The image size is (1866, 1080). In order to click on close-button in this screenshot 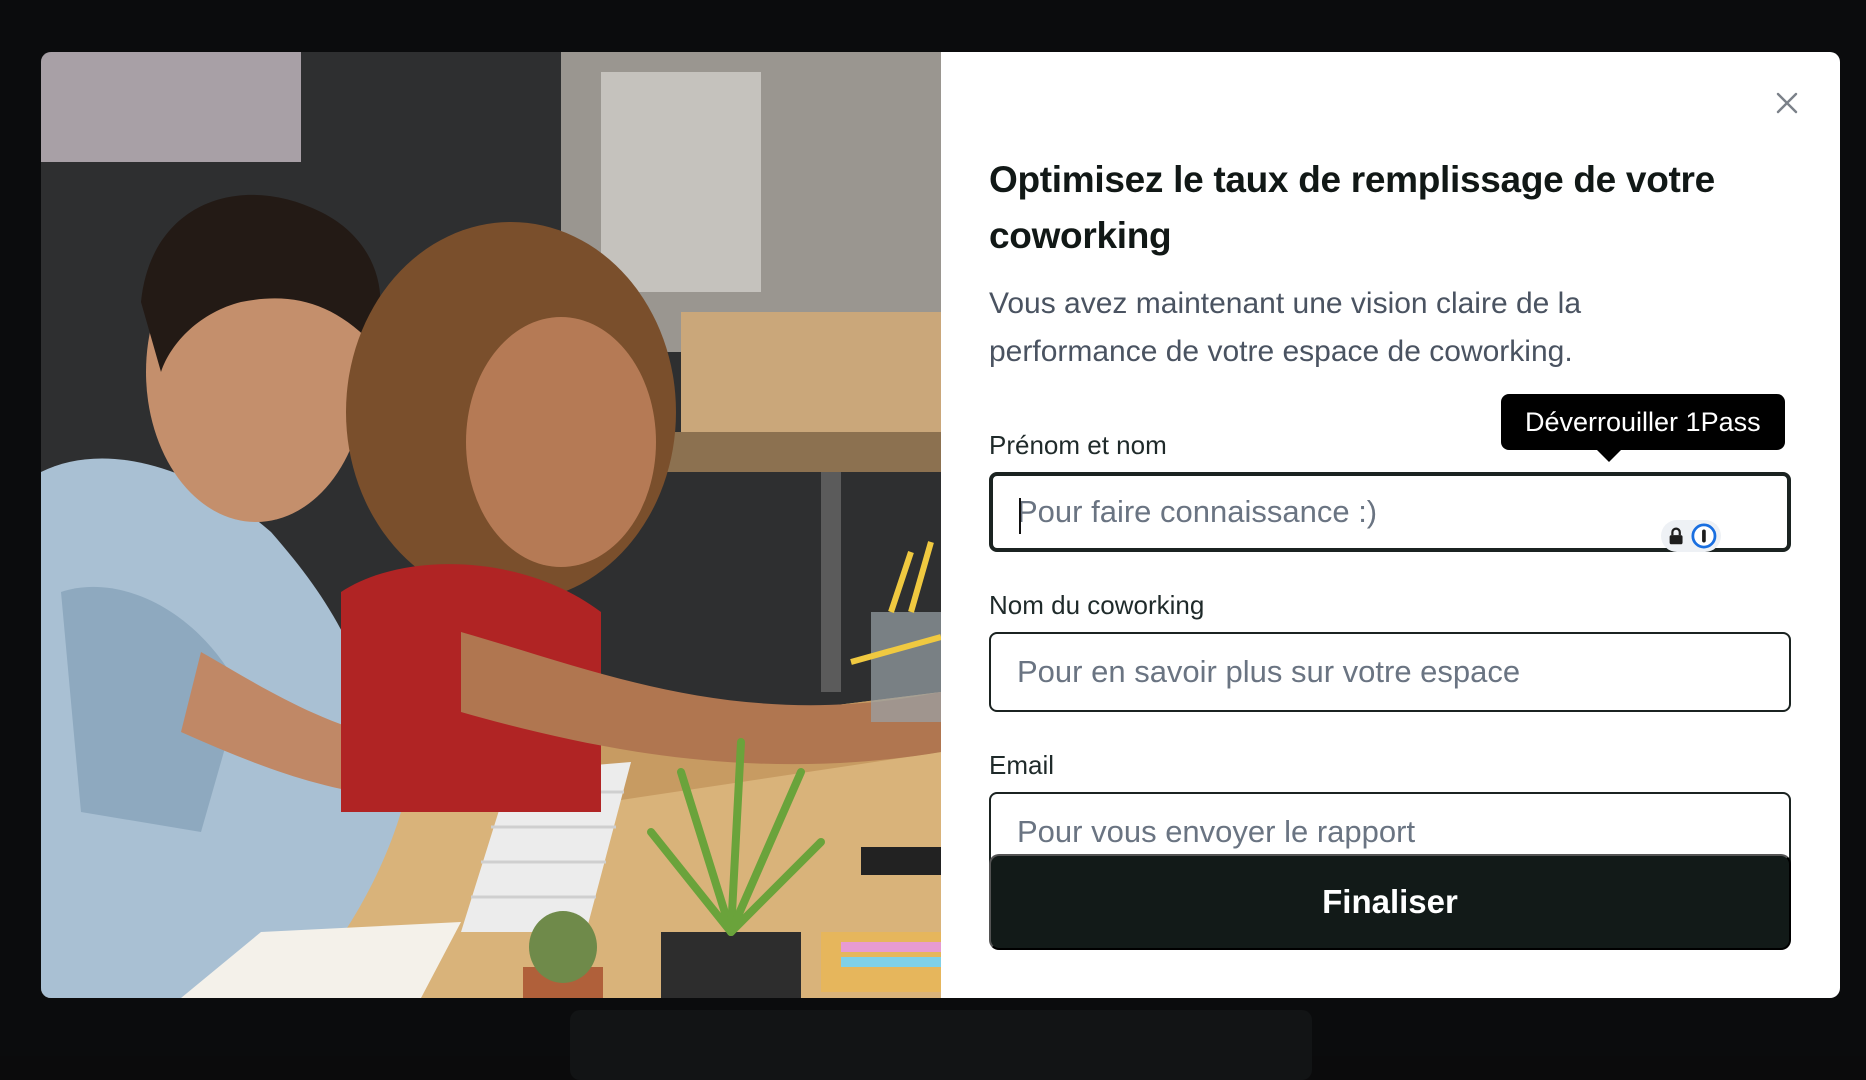, I will do `click(1787, 103)`.